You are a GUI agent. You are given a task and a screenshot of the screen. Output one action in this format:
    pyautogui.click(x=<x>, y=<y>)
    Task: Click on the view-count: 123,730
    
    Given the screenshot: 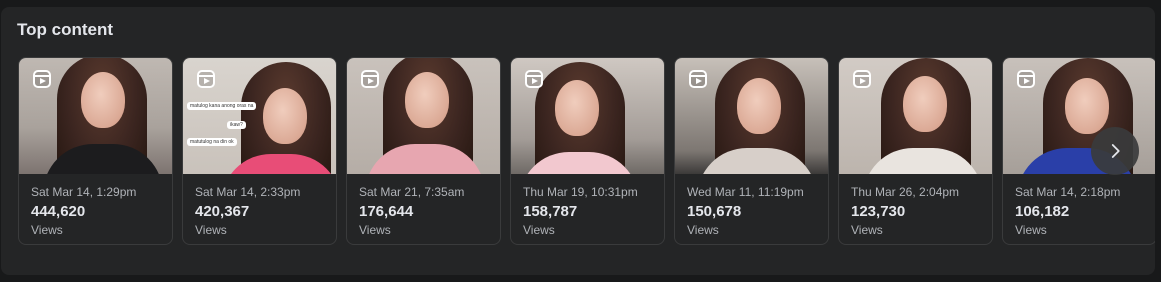 What is the action you would take?
    pyautogui.click(x=878, y=211)
    